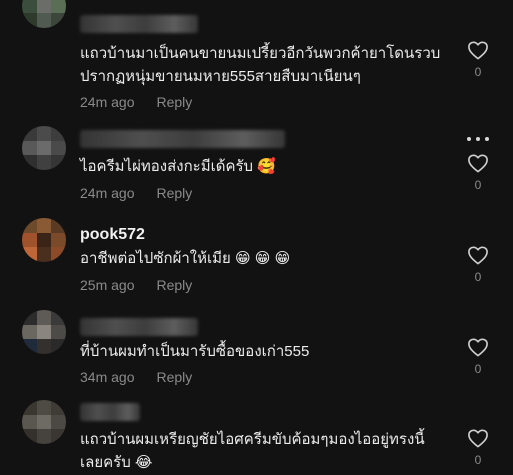 The width and height of the screenshot is (513, 475). Describe the element at coordinates (195, 351) in the screenshot. I see `comment-text: ที่บ้านผมทำเป็นมารับซื้อของเก่า555` at that location.